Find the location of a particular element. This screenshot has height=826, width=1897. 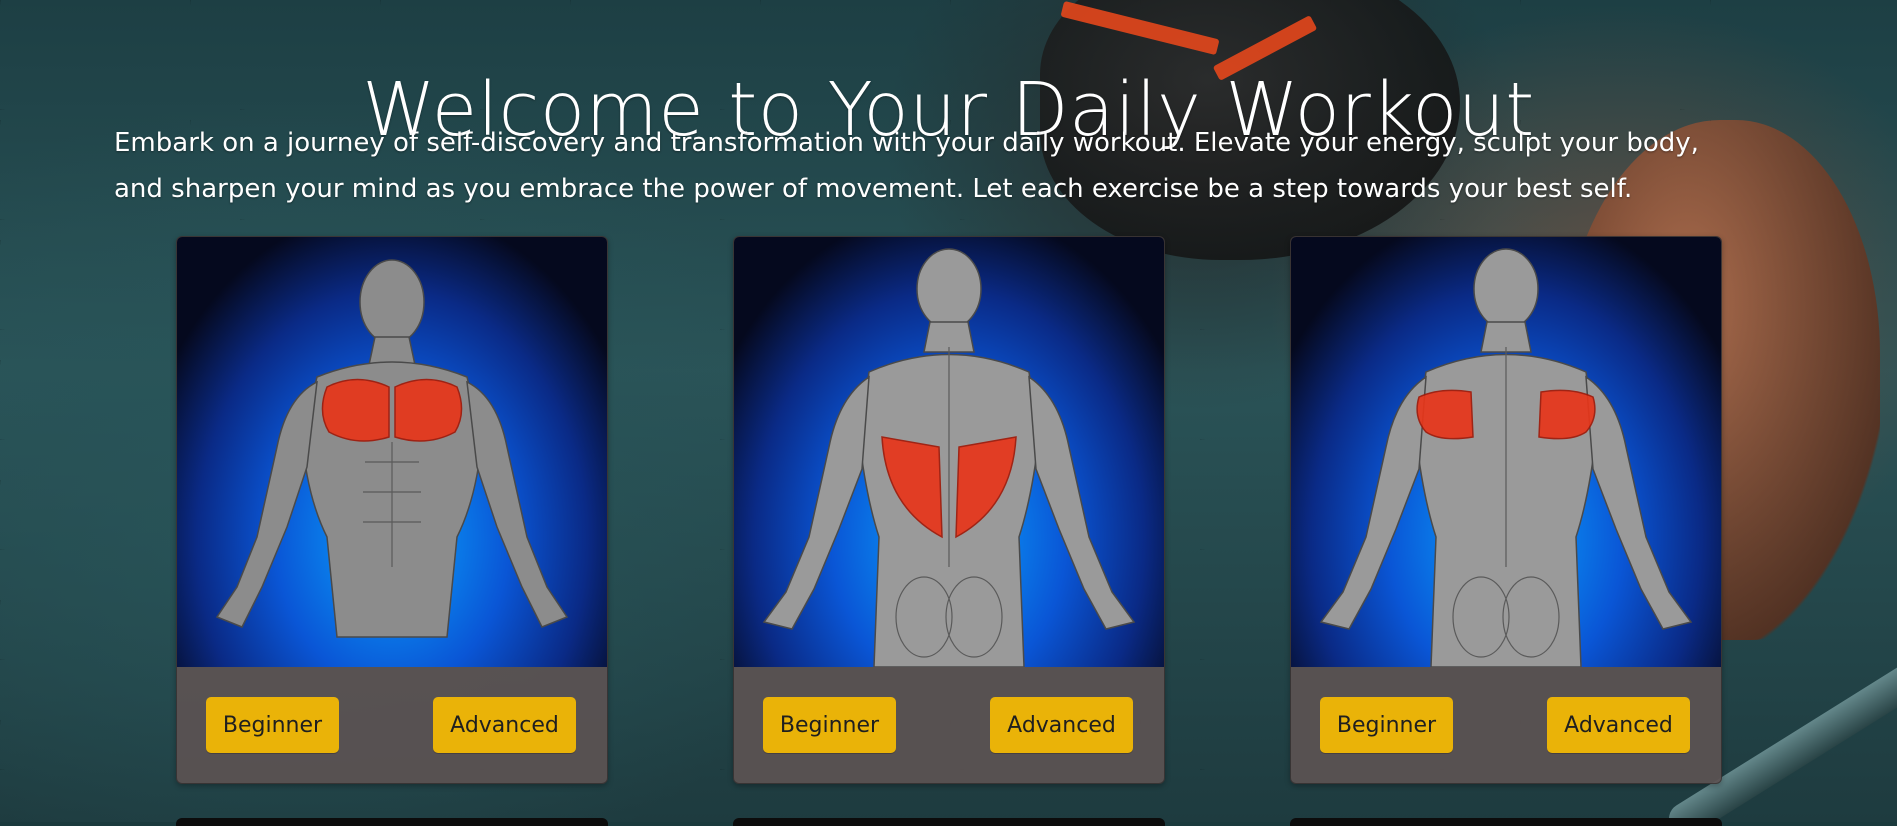

back-lats-muscles-figure is located at coordinates (949, 452).